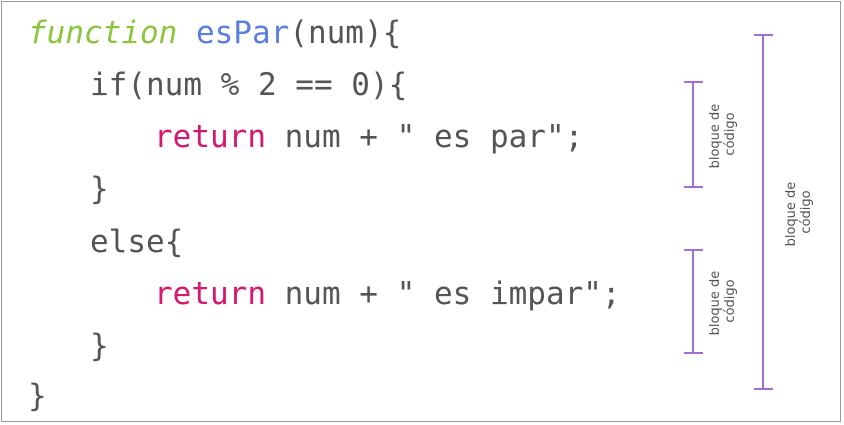 Image resolution: width=844 pixels, height=425 pixels. I want to click on else-block-label-line1: bloque de, so click(715, 303).